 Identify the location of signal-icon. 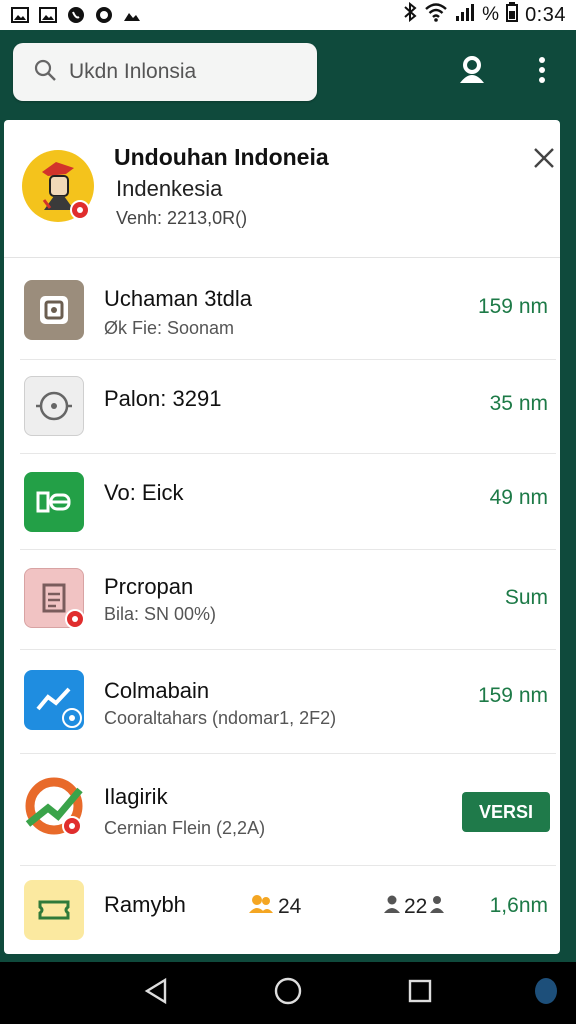
(465, 15).